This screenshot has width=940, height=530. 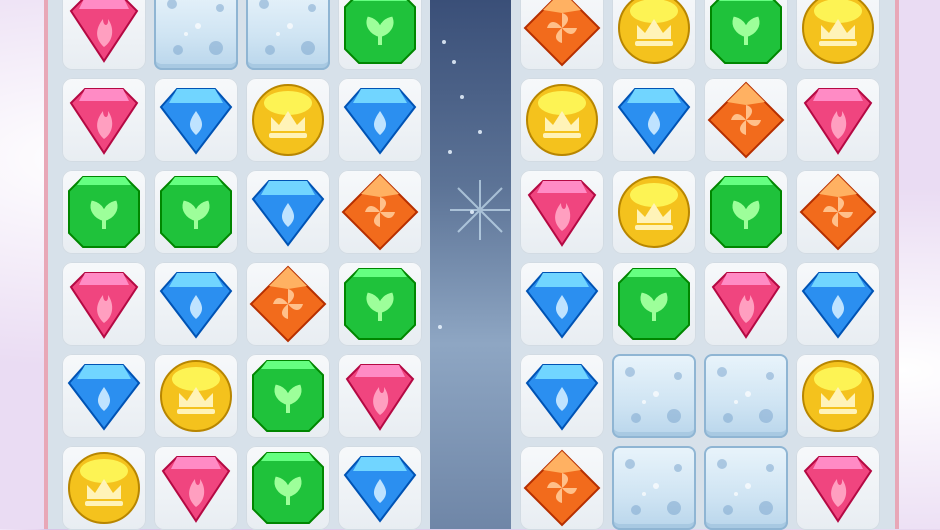 What do you see at coordinates (470, 264) in the screenshot?
I see `center-divider` at bounding box center [470, 264].